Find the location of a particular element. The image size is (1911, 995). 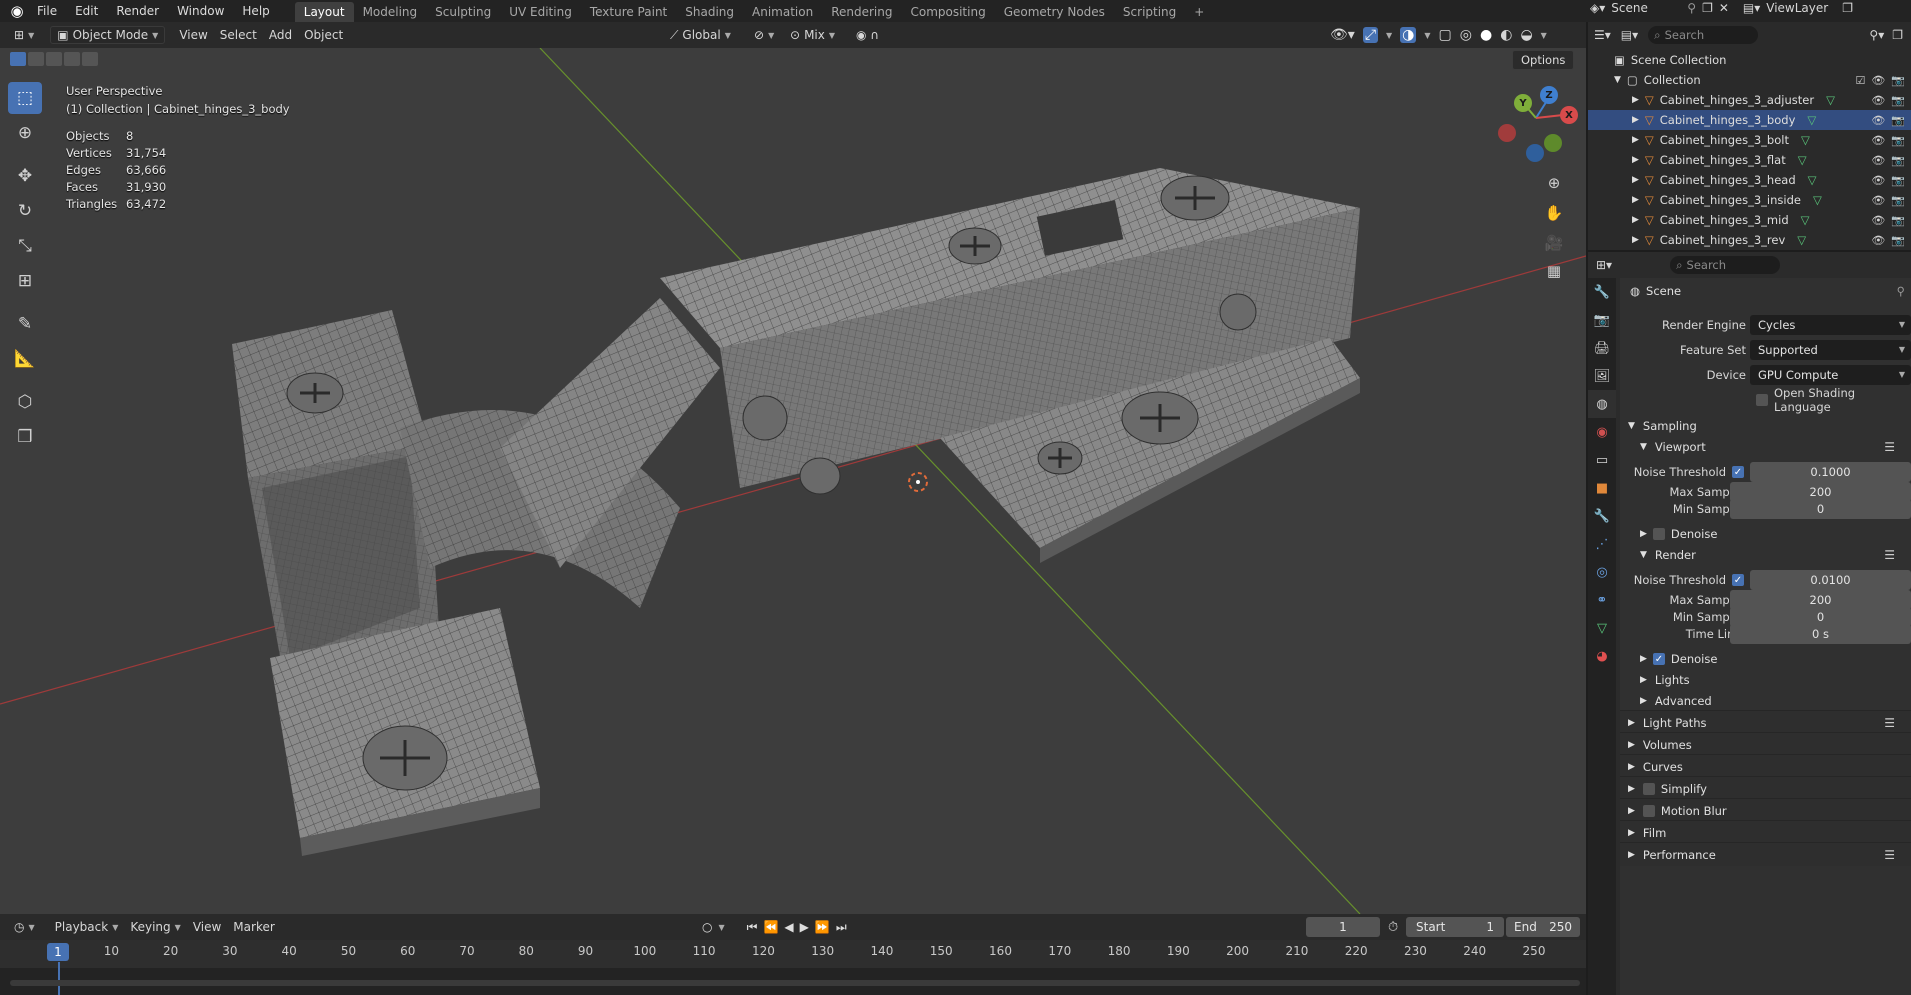

pivot-dropdown: ⊘ ▼ is located at coordinates (764, 35).